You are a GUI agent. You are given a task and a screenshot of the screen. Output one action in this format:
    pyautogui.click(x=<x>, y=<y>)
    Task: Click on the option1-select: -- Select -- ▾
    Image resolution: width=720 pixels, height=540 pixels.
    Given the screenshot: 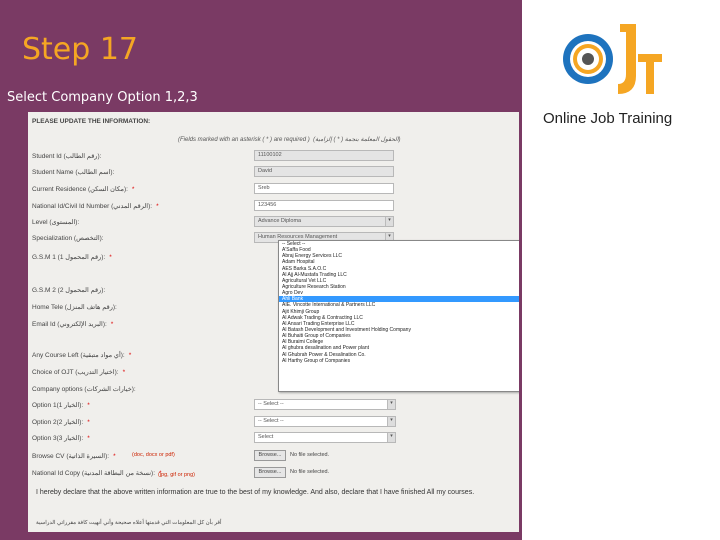 What is the action you would take?
    pyautogui.click(x=325, y=404)
    